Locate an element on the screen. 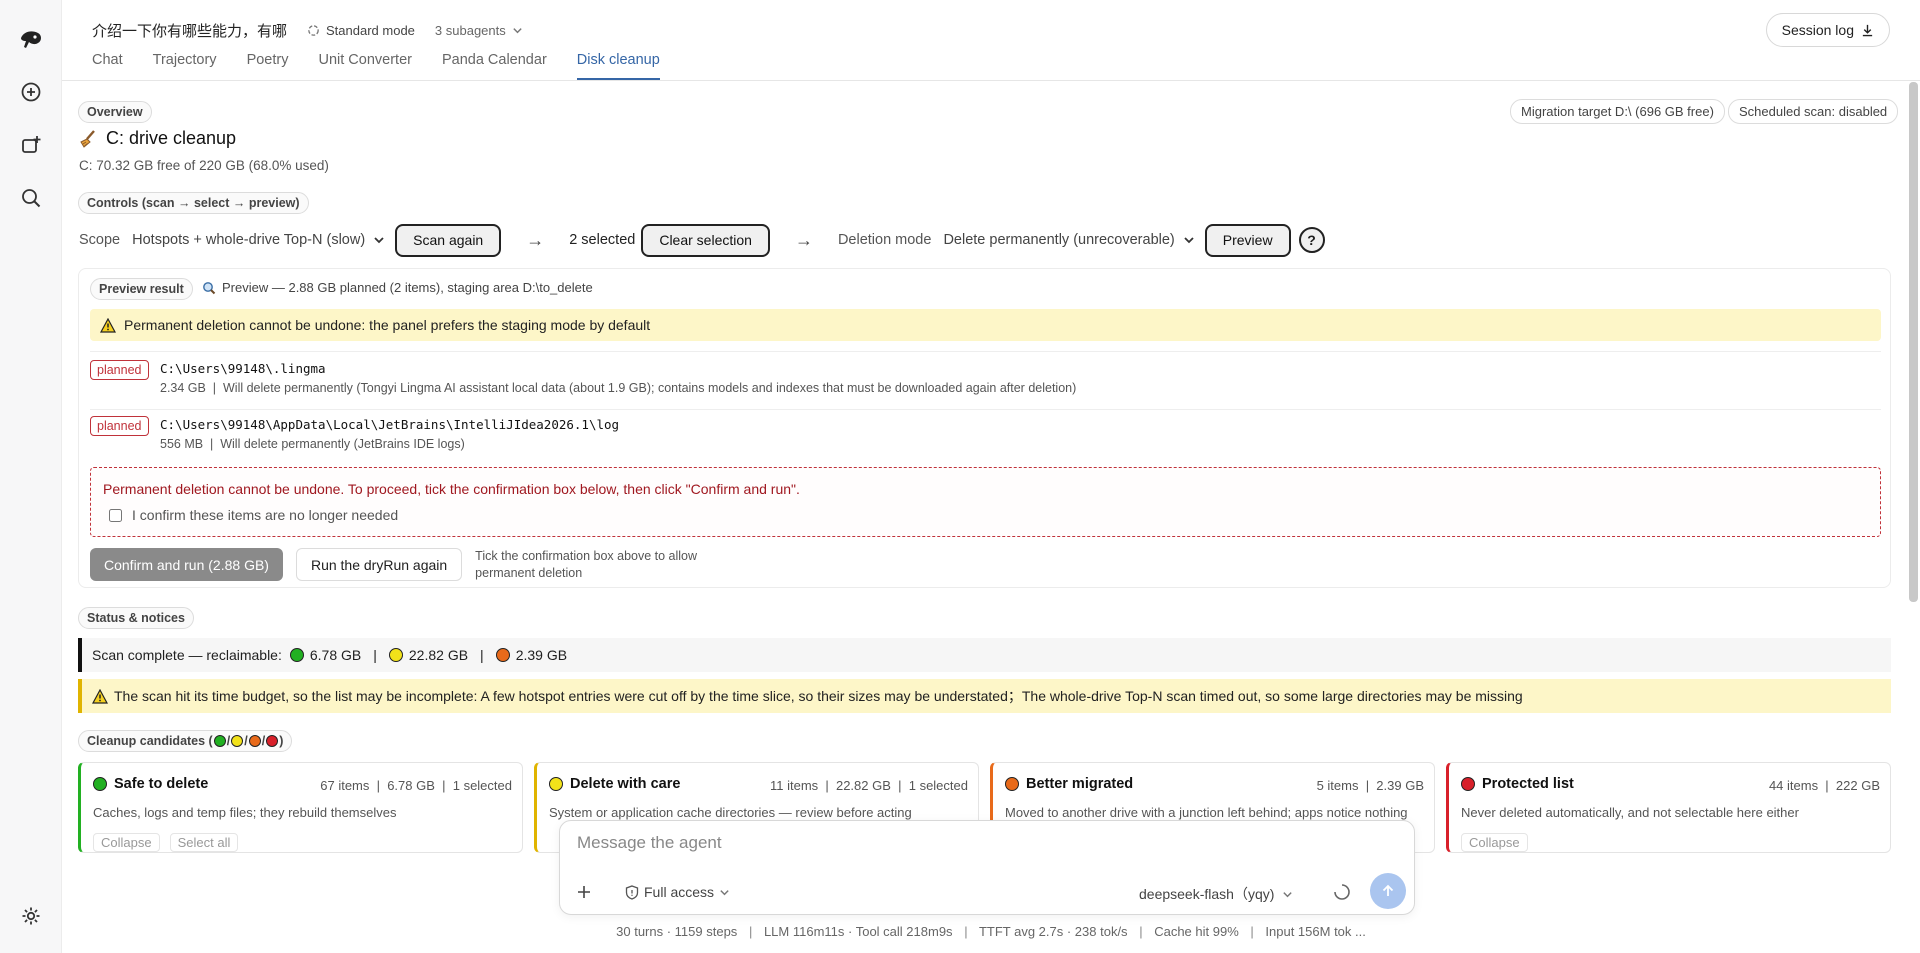 The image size is (1920, 953). status-chip: Status & notices is located at coordinates (136, 618).